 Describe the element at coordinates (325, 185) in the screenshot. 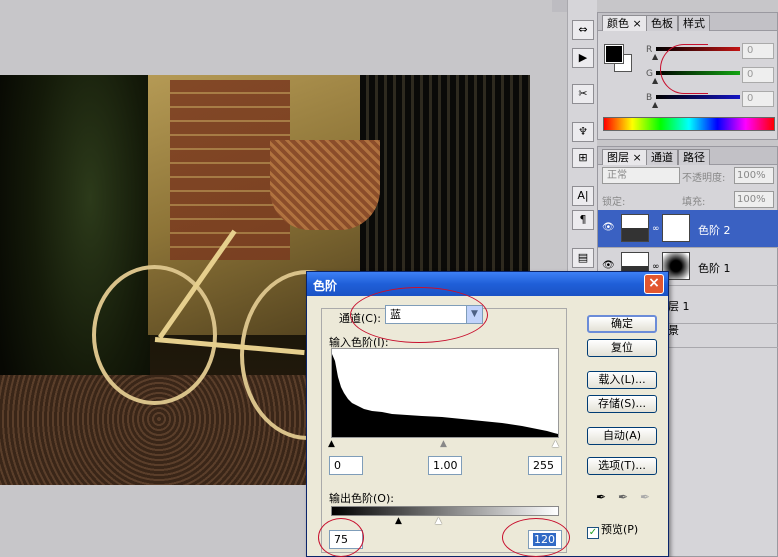

I see `photo-basket` at that location.